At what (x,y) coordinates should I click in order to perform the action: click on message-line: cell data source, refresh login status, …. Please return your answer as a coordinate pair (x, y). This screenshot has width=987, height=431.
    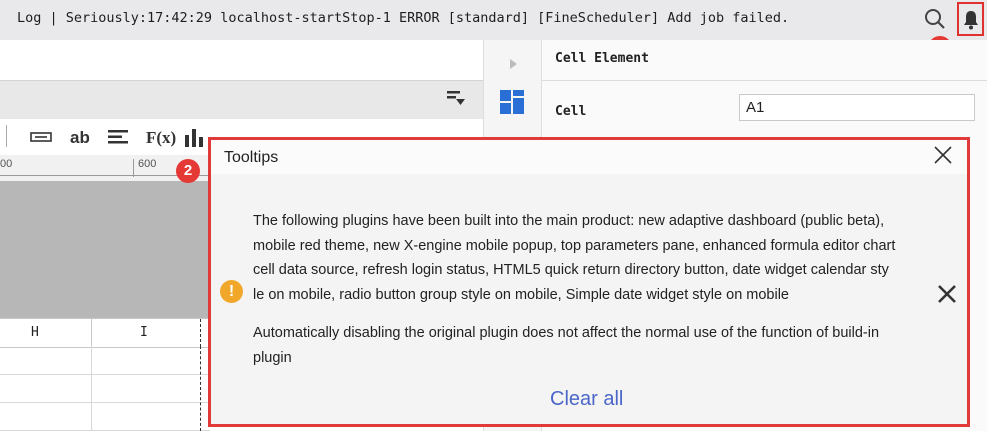
    Looking at the image, I should click on (571, 270).